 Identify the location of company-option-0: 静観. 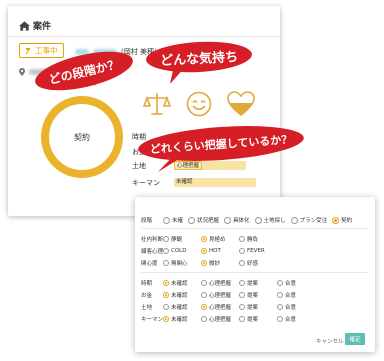
(182, 239).